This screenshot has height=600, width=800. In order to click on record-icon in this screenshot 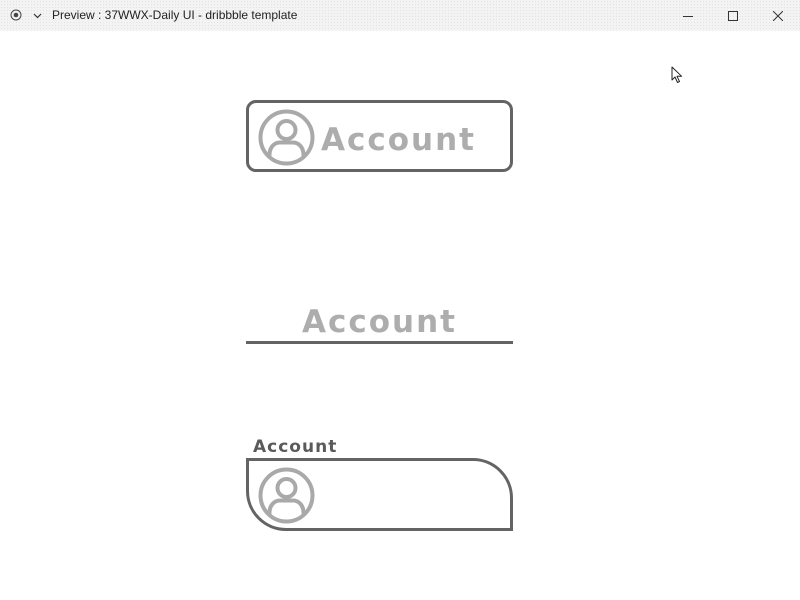, I will do `click(16, 15)`.